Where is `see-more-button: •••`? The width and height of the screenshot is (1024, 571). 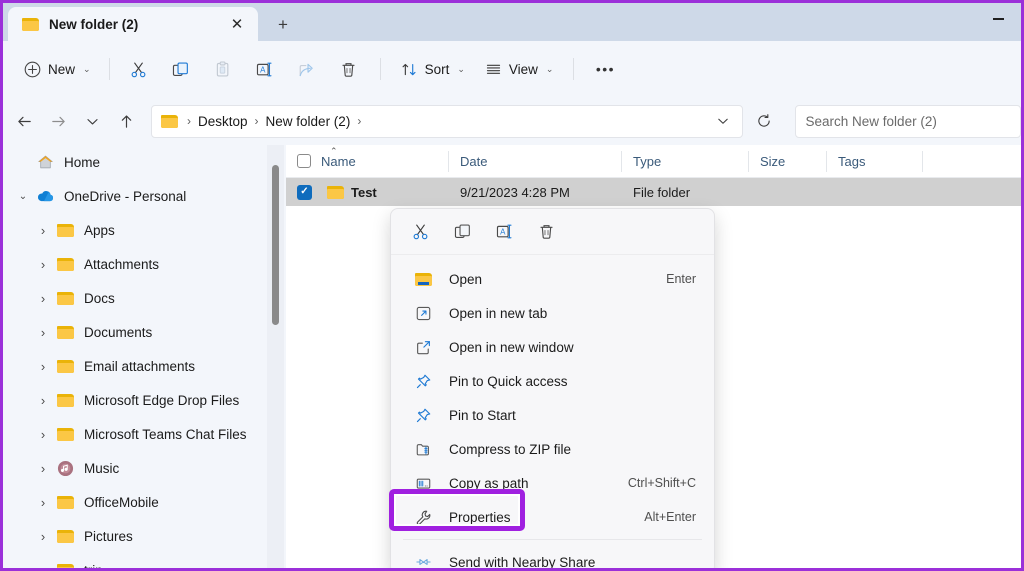 see-more-button: ••• is located at coordinates (605, 69).